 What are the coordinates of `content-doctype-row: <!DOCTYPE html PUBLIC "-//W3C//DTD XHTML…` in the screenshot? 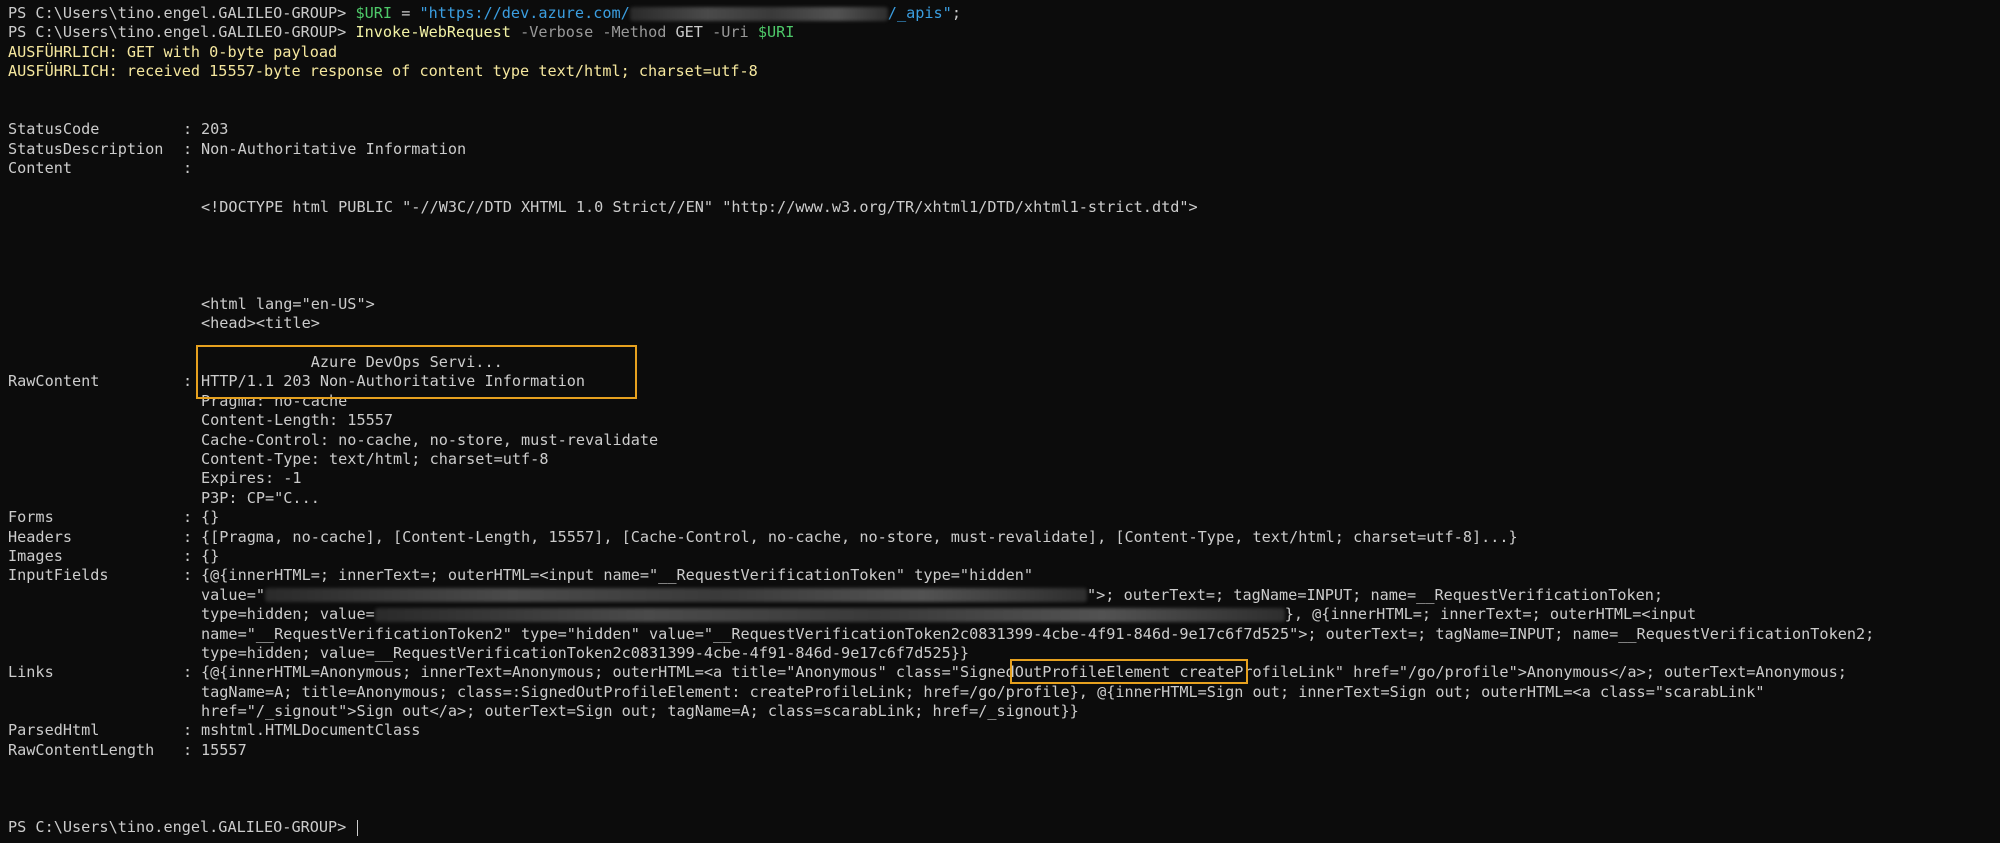 It's located at (1004, 207).